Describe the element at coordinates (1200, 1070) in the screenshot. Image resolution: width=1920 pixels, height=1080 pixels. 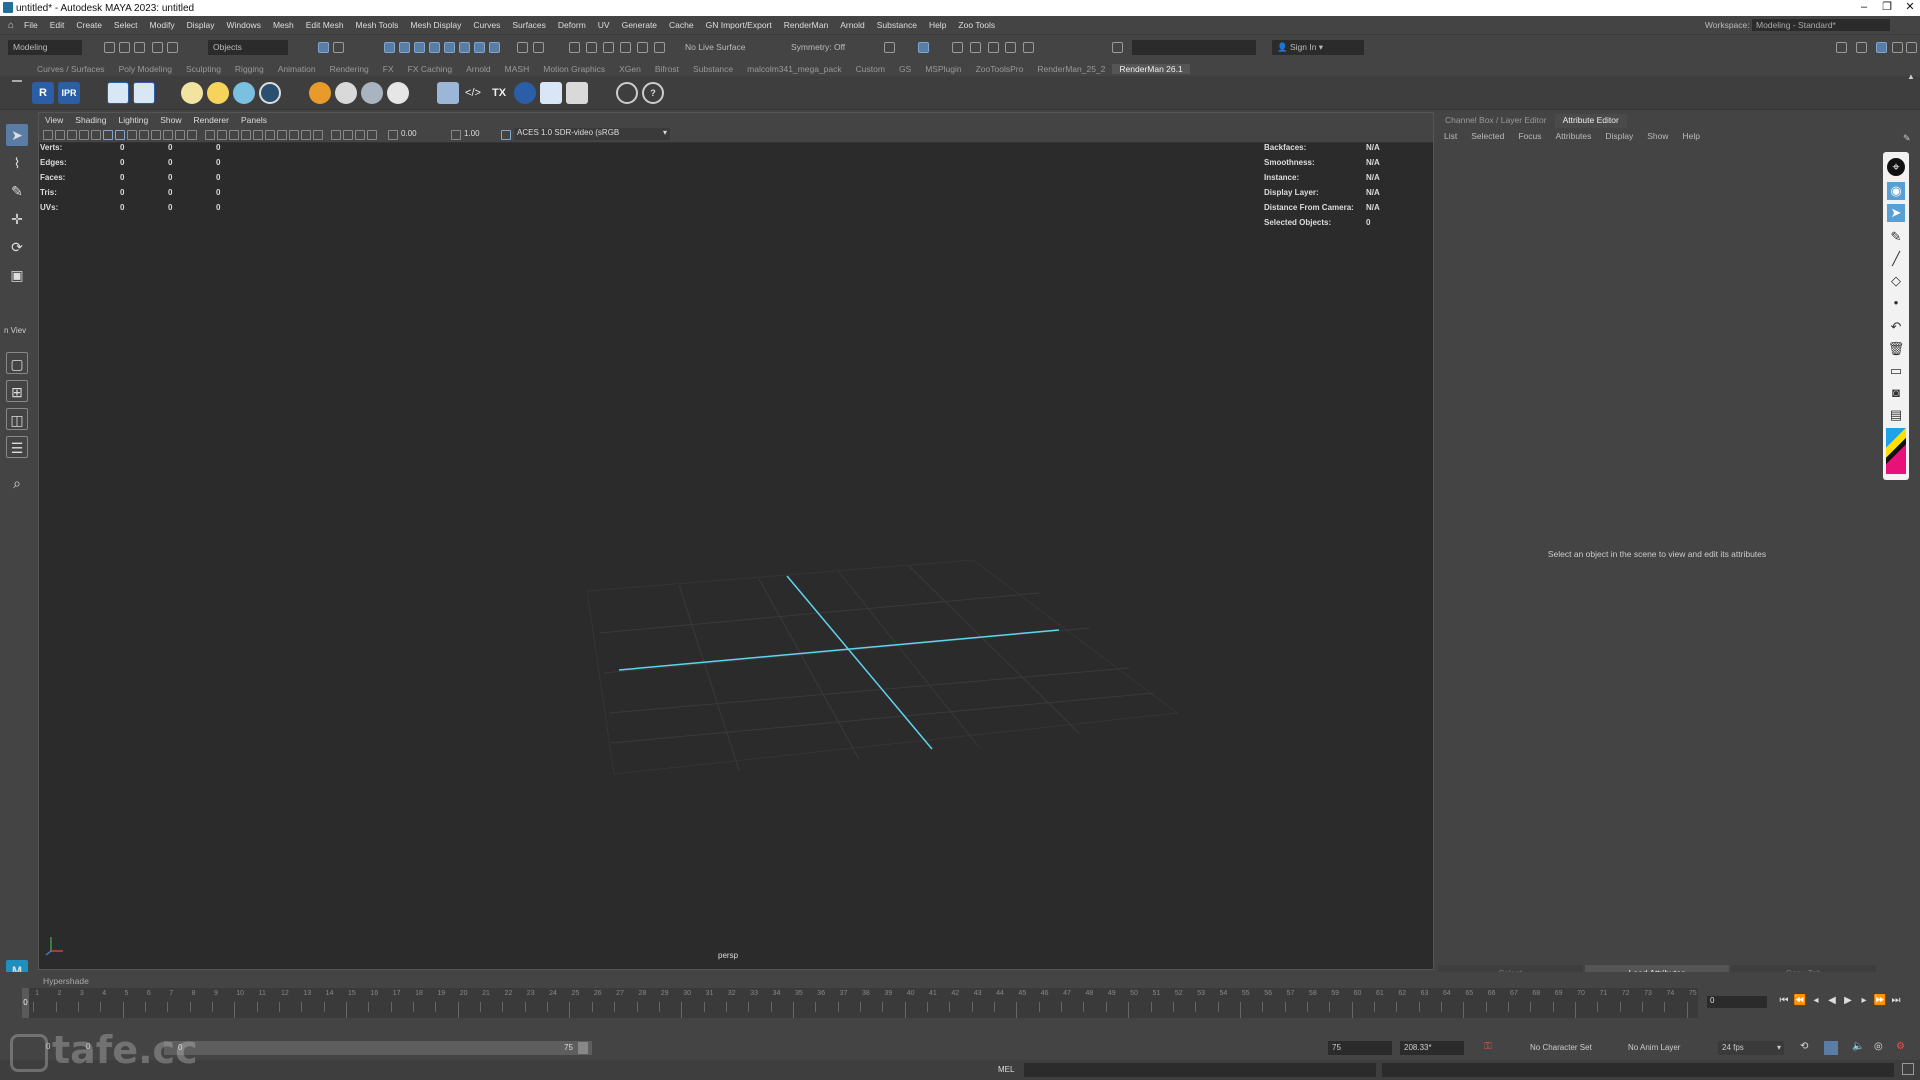
I see `command-input` at that location.